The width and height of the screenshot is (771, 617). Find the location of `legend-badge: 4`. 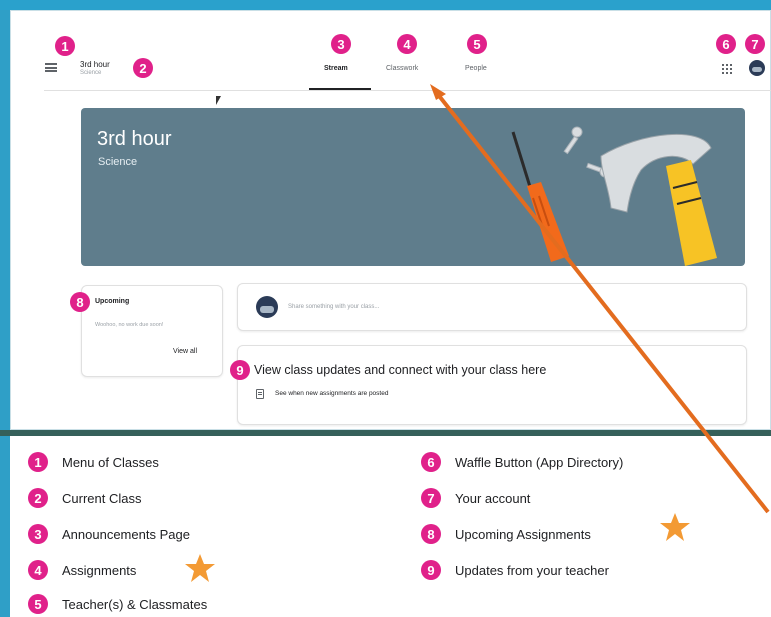

legend-badge: 4 is located at coordinates (38, 570).